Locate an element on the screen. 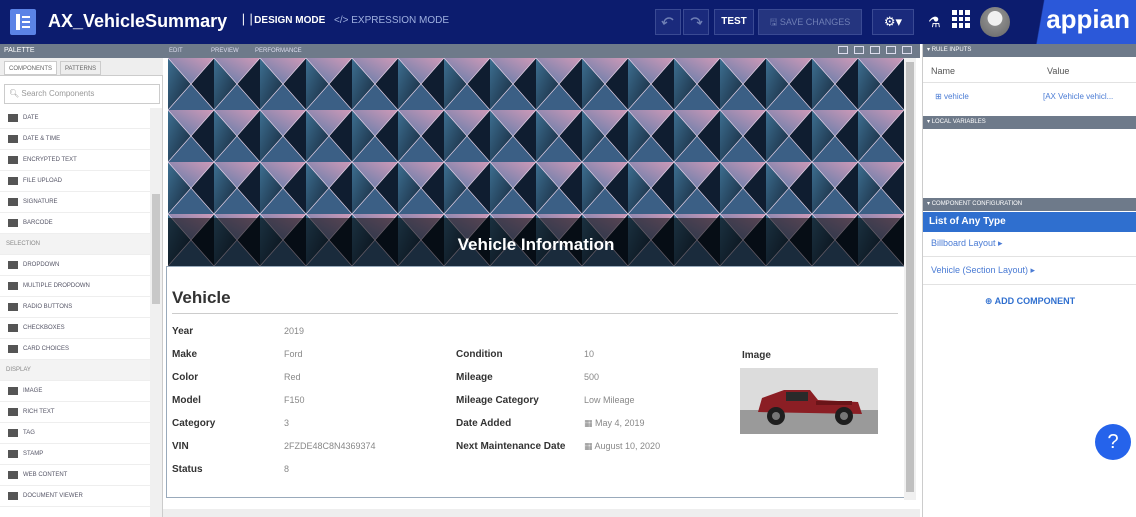  palette-item: TAG is located at coordinates (75, 433).